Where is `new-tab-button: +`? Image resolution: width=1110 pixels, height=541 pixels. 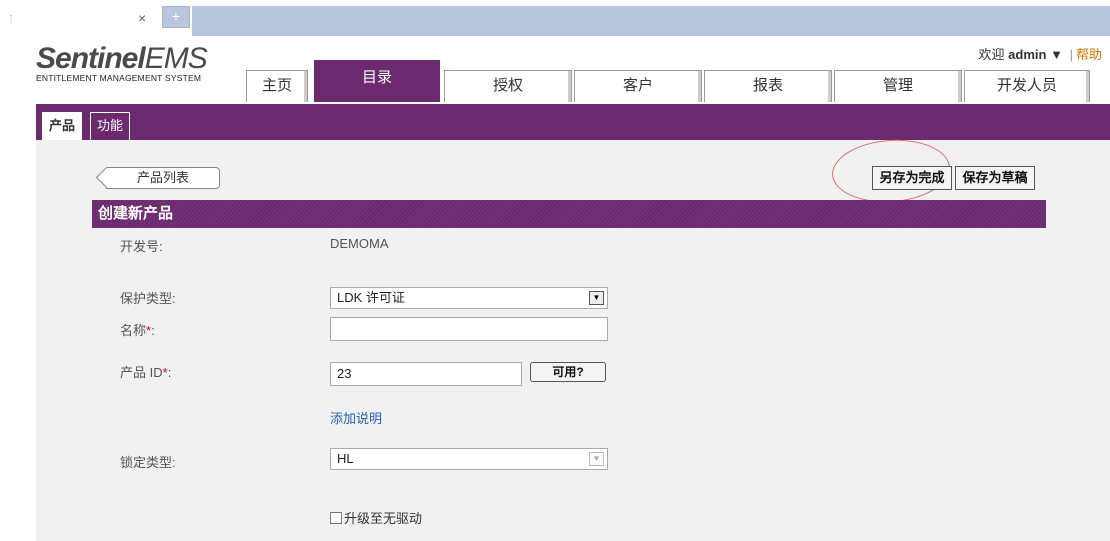
new-tab-button: + is located at coordinates (176, 17).